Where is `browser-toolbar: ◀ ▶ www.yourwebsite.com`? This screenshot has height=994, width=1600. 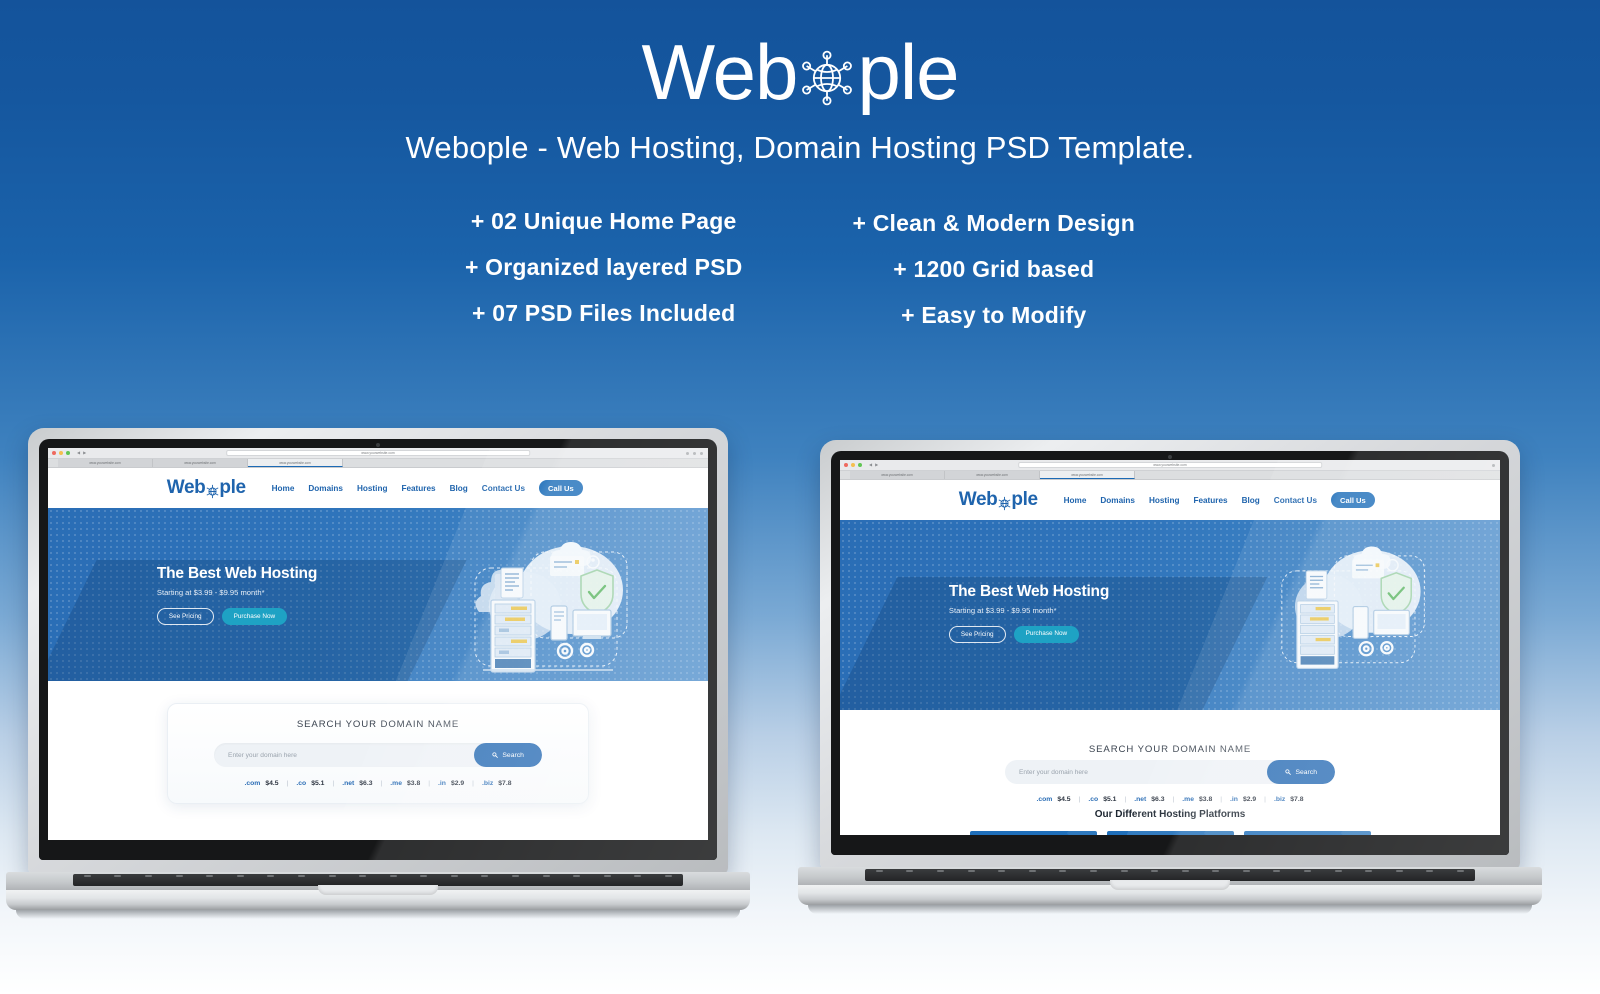
browser-toolbar: ◀ ▶ www.yourwebsite.com is located at coordinates (1170, 465).